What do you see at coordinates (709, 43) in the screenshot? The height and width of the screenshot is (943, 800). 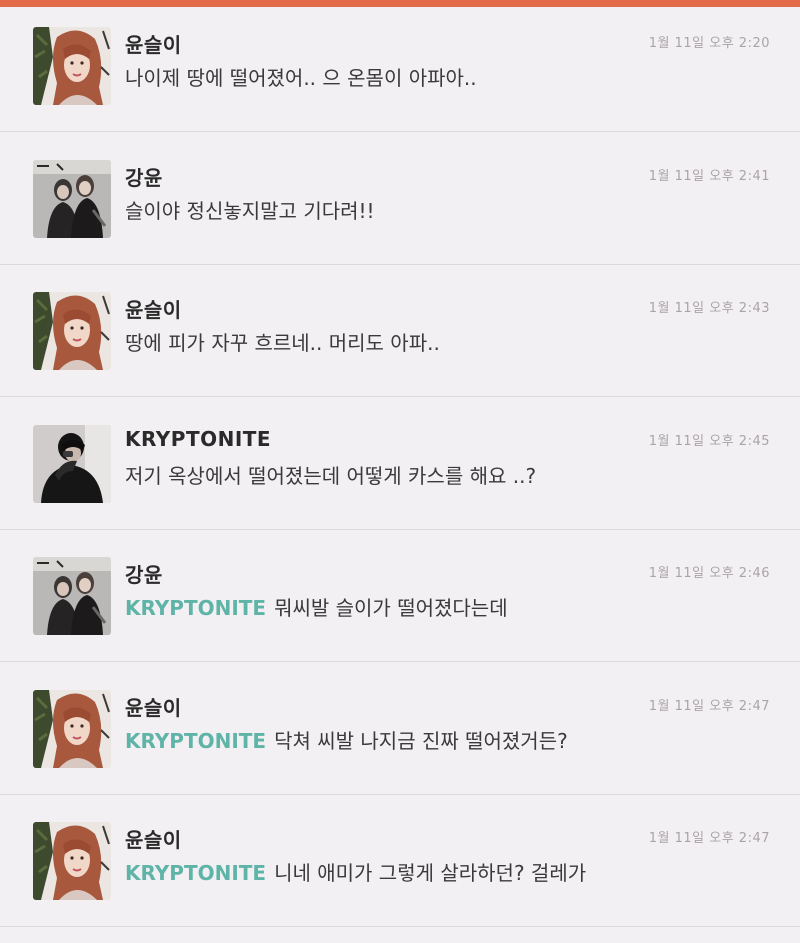 I see `comment-timestamp: 1월 11일 오후 2:20` at bounding box center [709, 43].